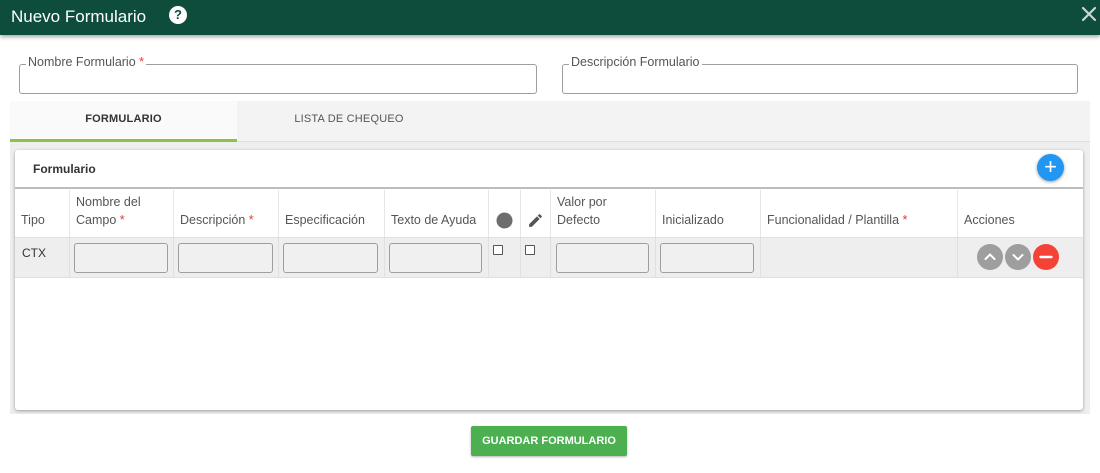 The height and width of the screenshot is (473, 1100). Describe the element at coordinates (707, 213) in the screenshot. I see `col-inicializado: Inicializado` at that location.